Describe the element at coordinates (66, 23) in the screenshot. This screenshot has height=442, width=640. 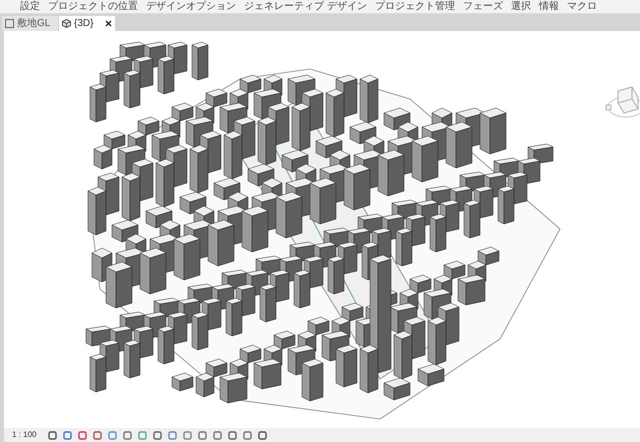
I see `cube-icon` at that location.